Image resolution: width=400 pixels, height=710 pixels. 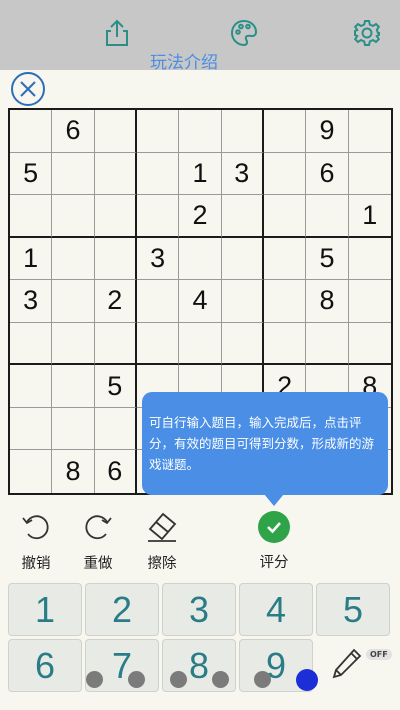 What do you see at coordinates (327, 131) in the screenshot?
I see `board-cell: 9` at bounding box center [327, 131].